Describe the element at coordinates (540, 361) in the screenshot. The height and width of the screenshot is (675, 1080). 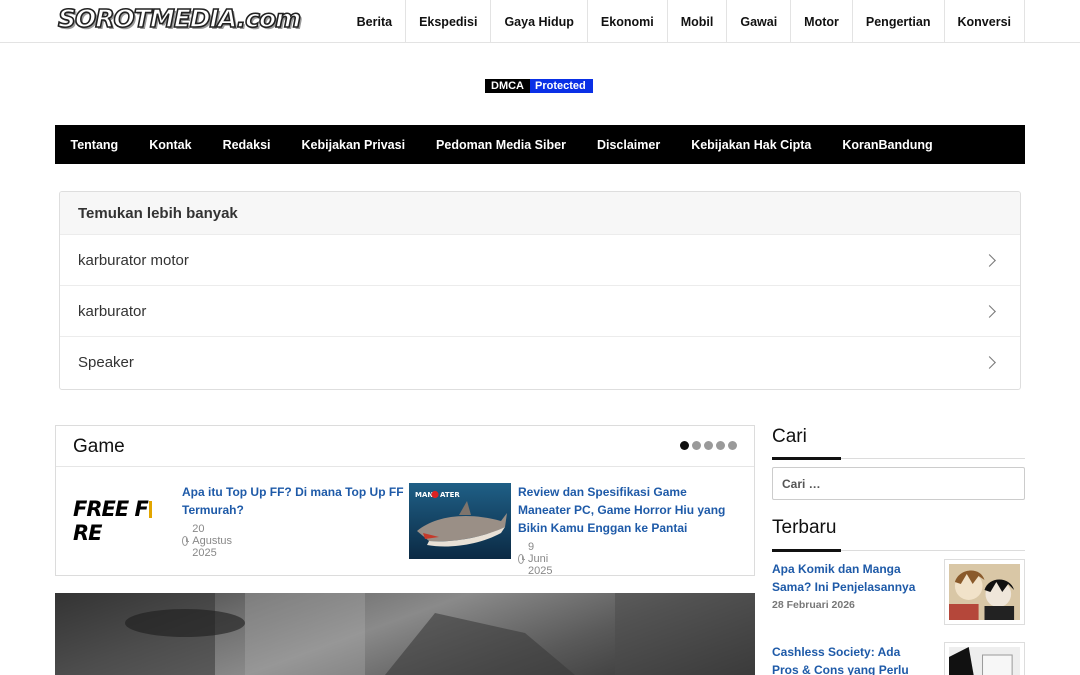
I see `related-search-item: Speaker` at that location.